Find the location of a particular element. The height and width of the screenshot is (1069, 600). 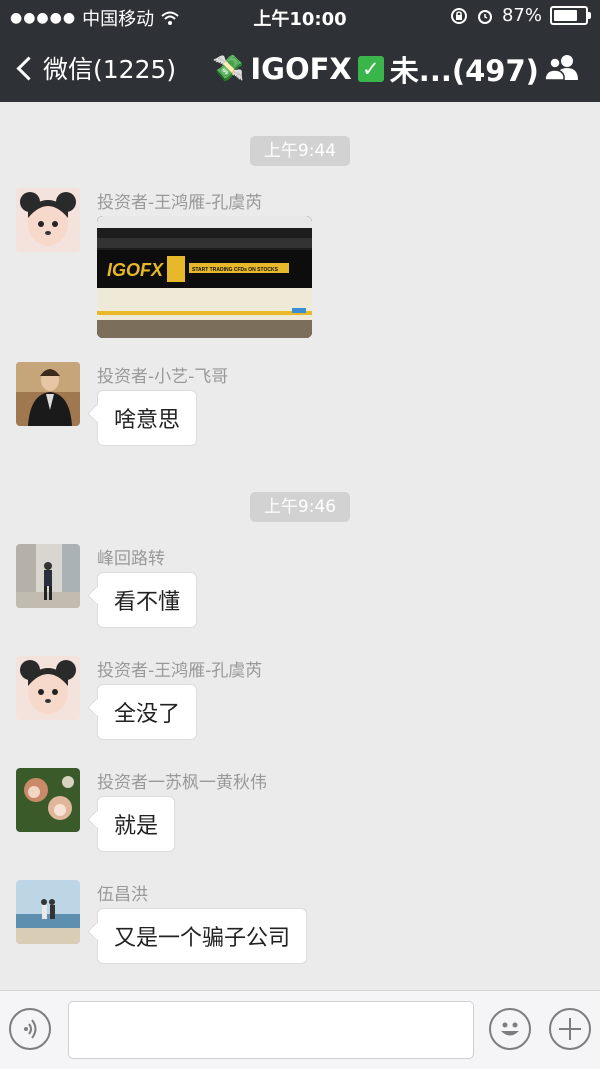

back-button: 微信(1225) is located at coordinates (94, 68).